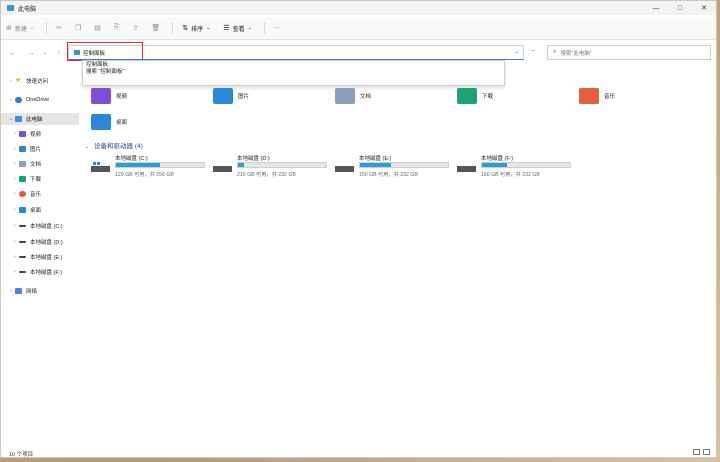 This screenshot has height=462, width=720. Describe the element at coordinates (79, 28) in the screenshot. I see `copy-button: ❐` at that location.